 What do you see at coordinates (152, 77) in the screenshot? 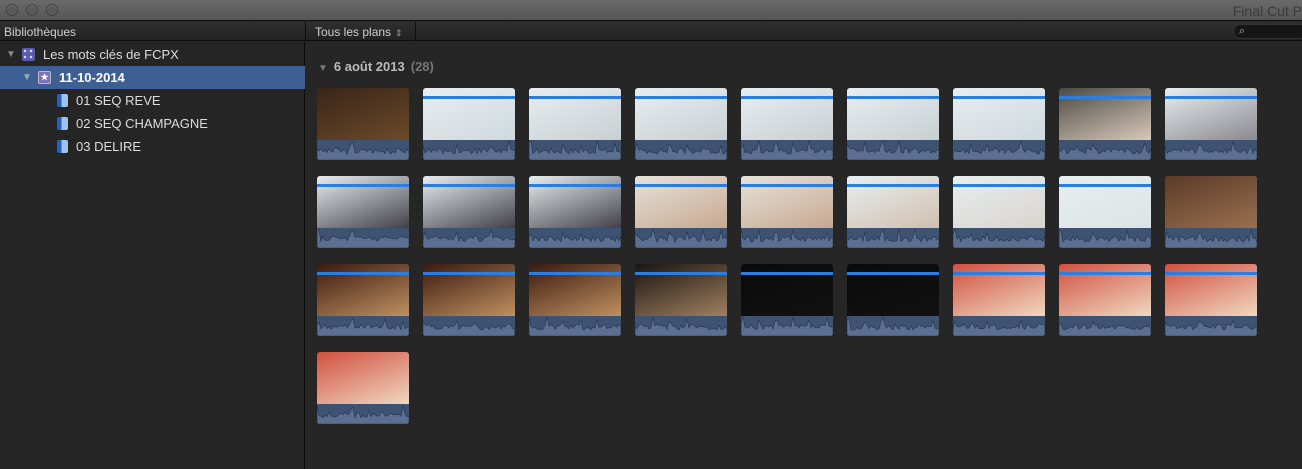
I see `sidebar-item-event: ▼ ★ 11-10-2014` at bounding box center [152, 77].